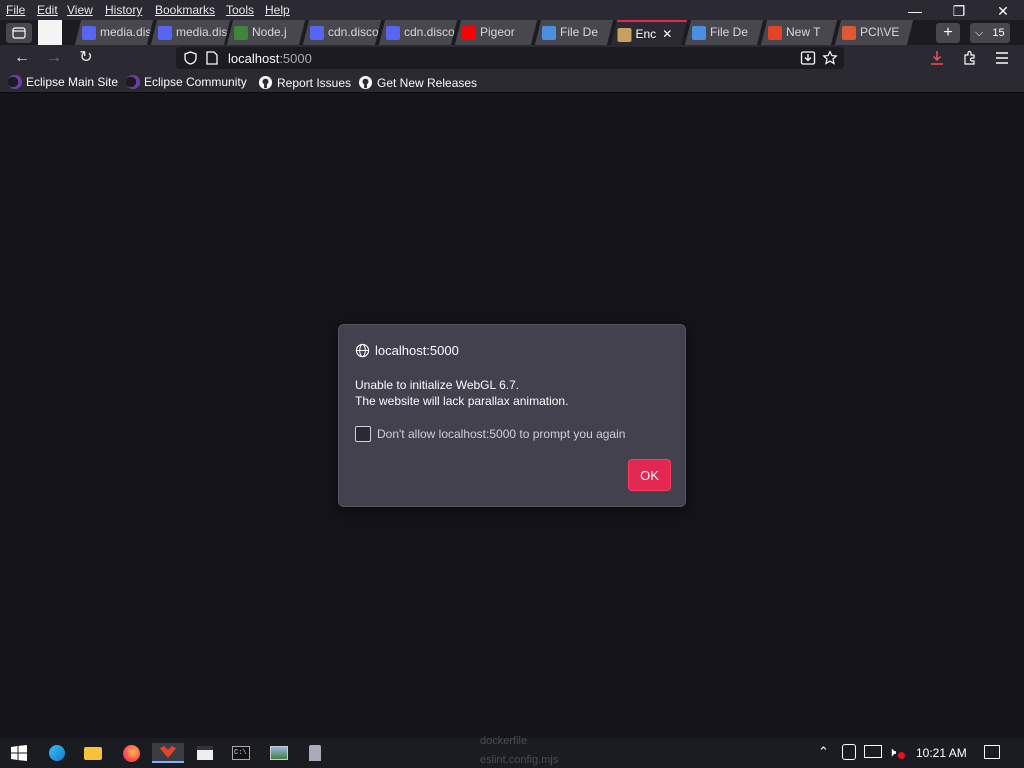 Image resolution: width=1024 pixels, height=768 pixels. What do you see at coordinates (579, 32) in the screenshot?
I see `tab-label: File De` at bounding box center [579, 32].